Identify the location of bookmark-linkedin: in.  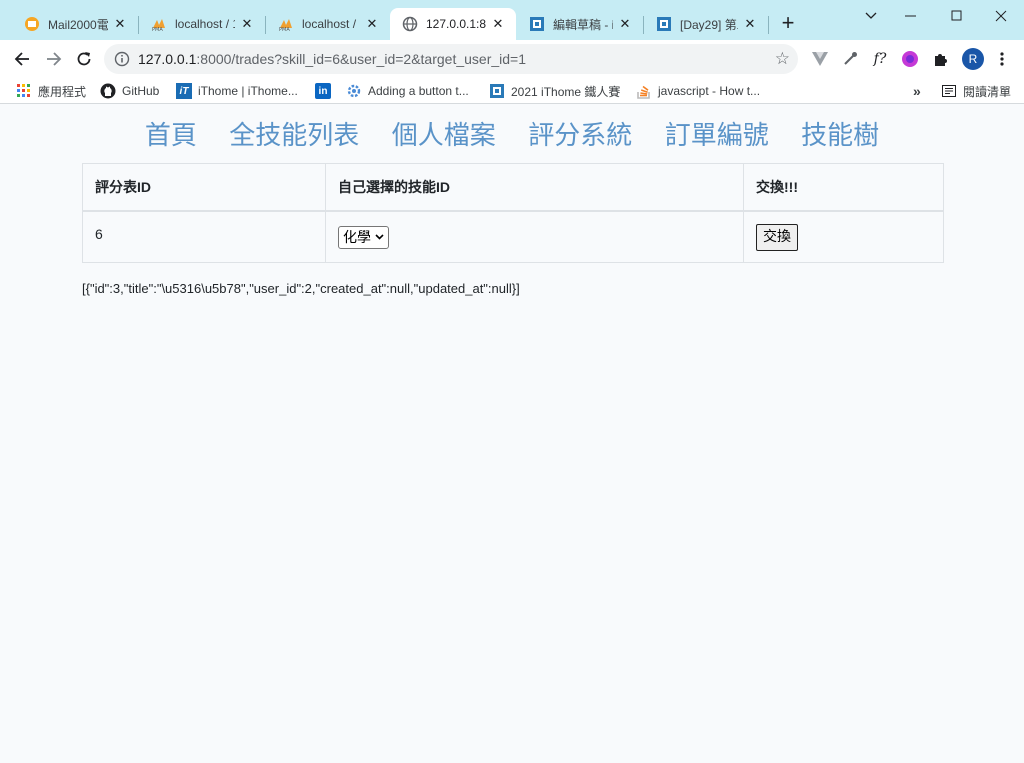
(326, 91).